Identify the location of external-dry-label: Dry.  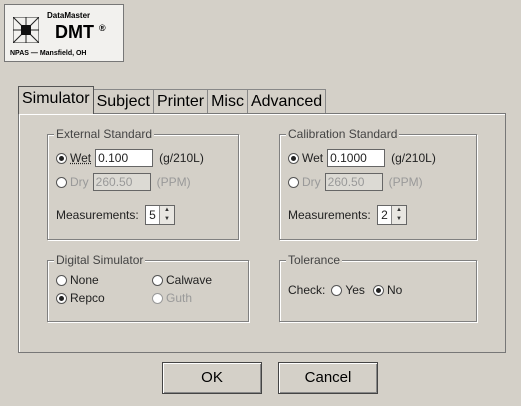
(79, 182).